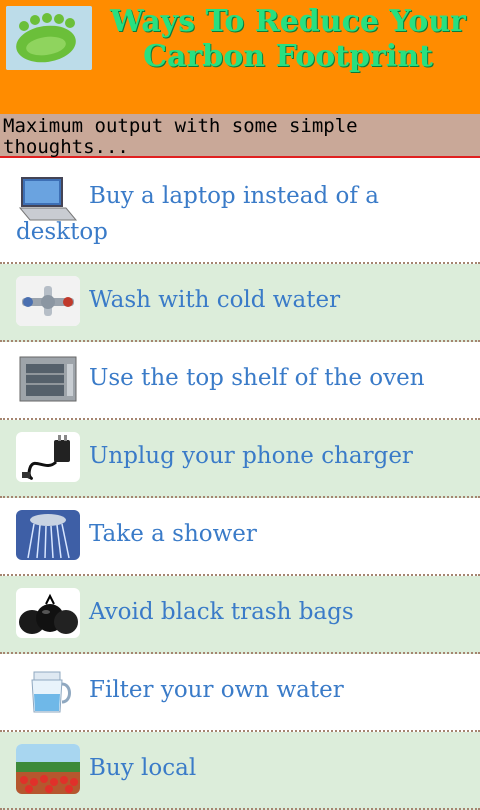 The height and width of the screenshot is (810, 480). Describe the element at coordinates (48, 769) in the screenshot. I see `produce-market-icon` at that location.